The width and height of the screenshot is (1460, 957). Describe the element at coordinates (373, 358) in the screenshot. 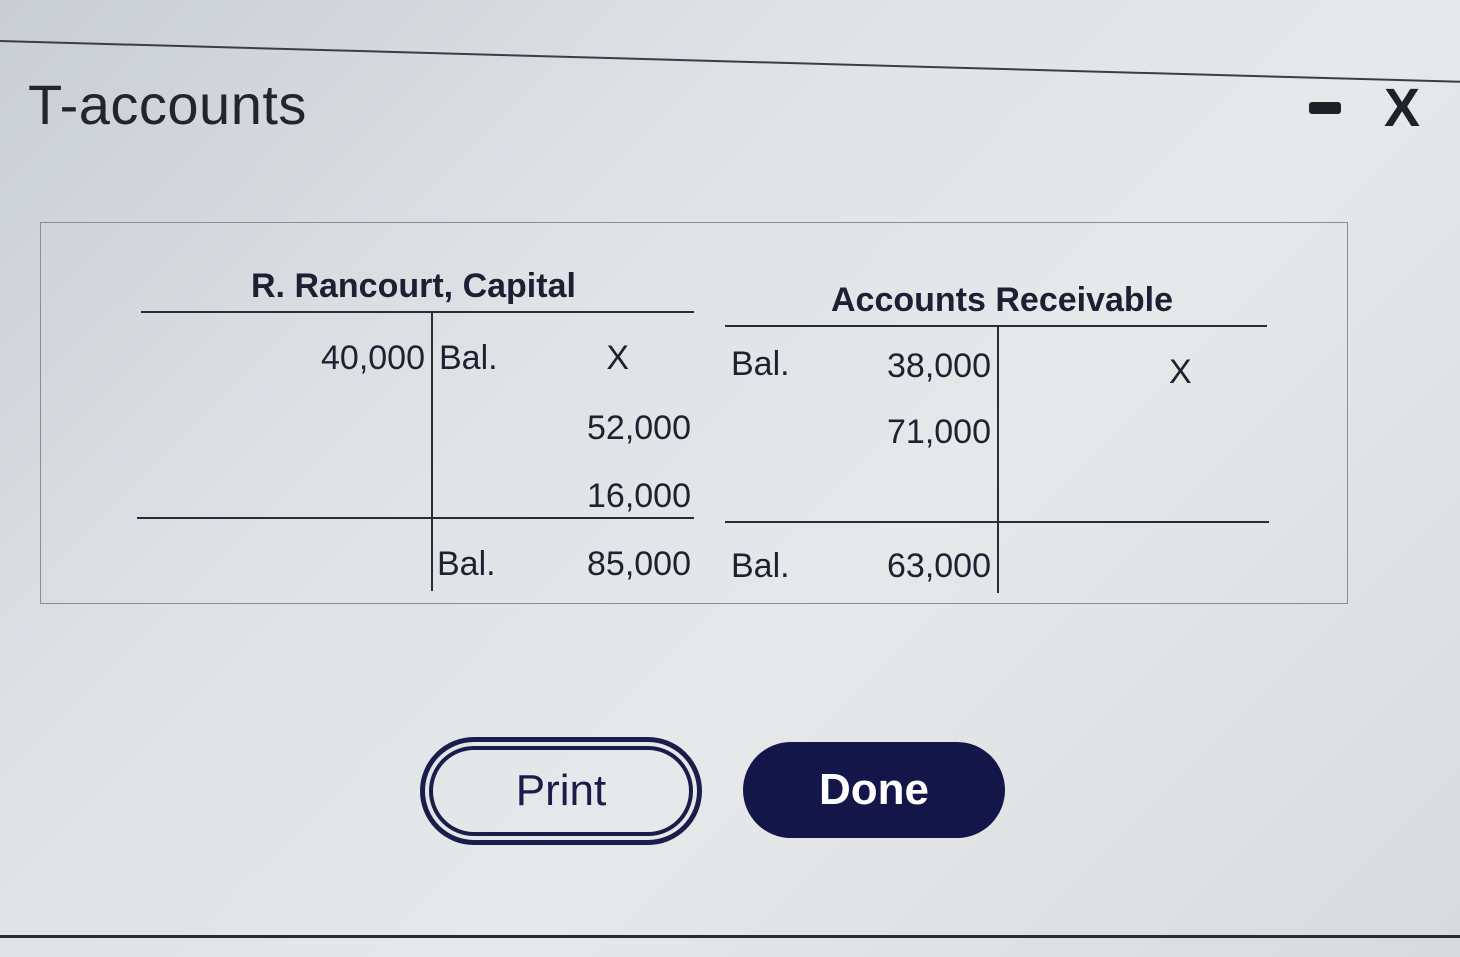

I see `debit-amount: 40,000` at that location.